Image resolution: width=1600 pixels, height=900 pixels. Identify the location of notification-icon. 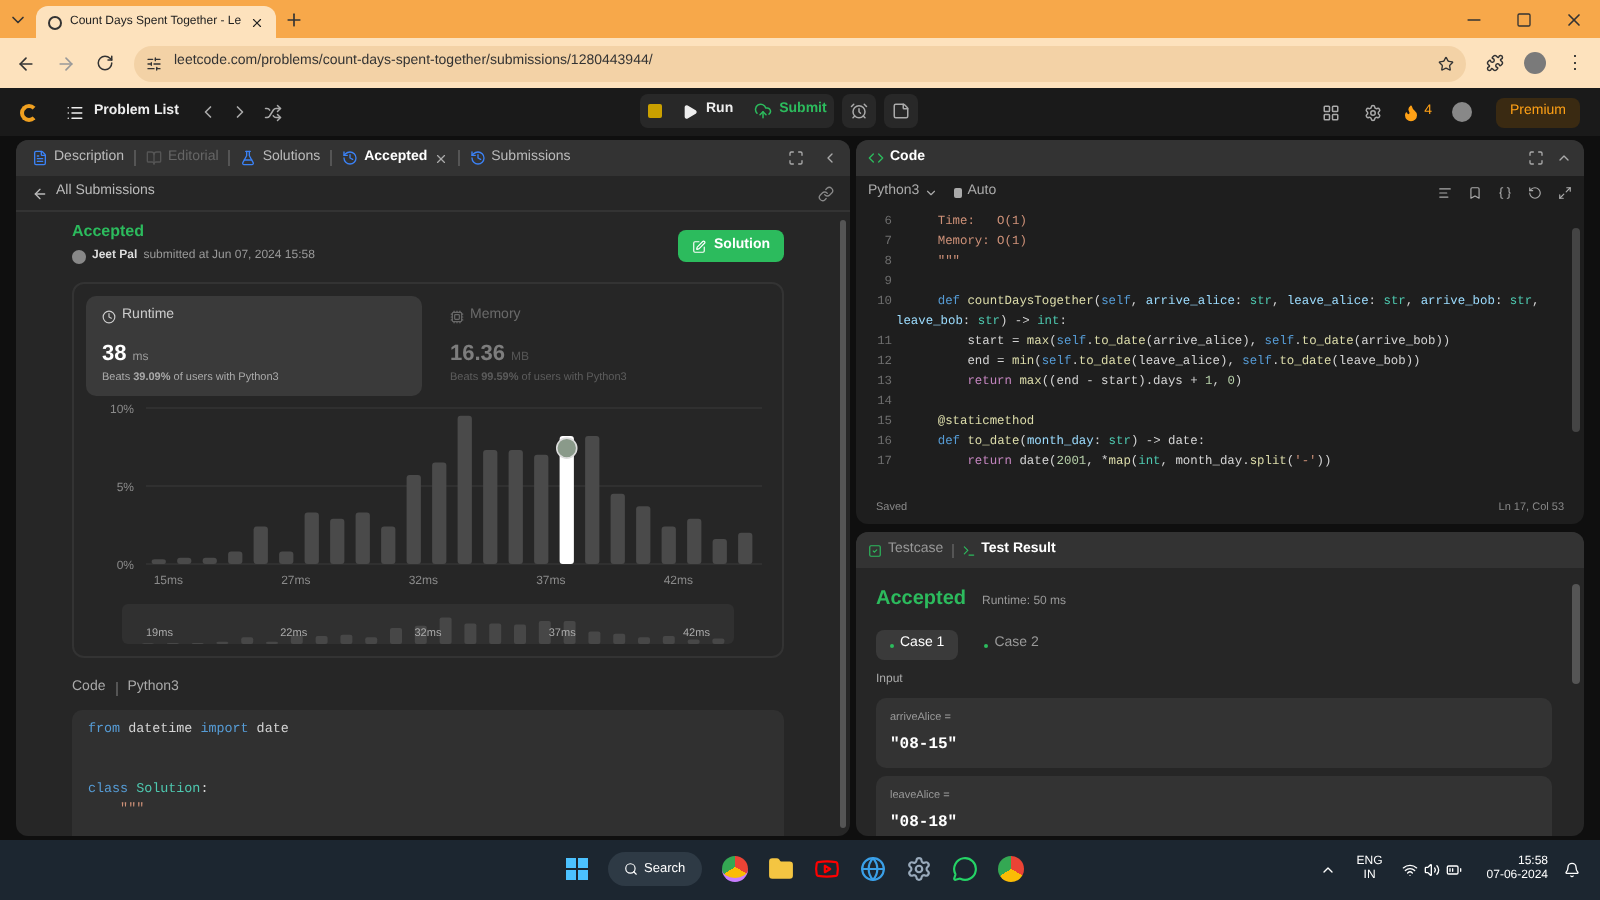
(1572, 870).